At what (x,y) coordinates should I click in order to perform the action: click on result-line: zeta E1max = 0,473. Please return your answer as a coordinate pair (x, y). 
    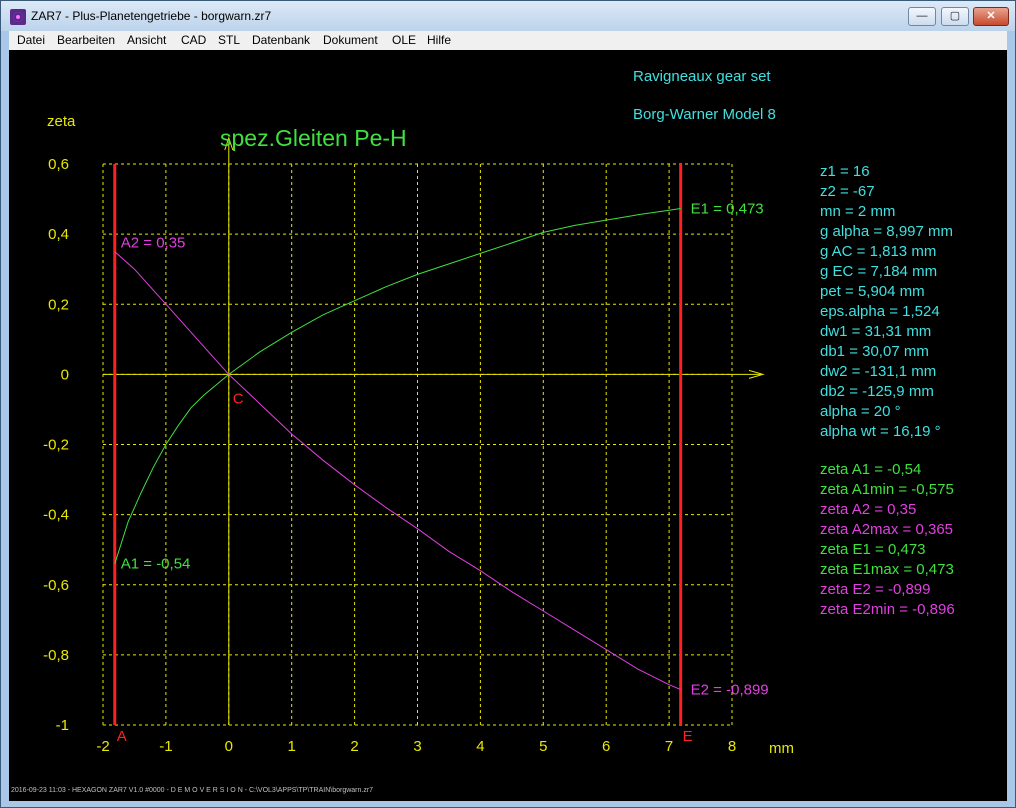
    Looking at the image, I should click on (887, 569).